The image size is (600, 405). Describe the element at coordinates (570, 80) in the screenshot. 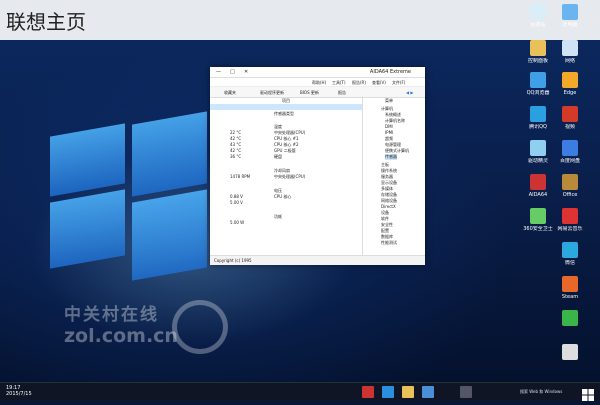

I see `edge-icon` at that location.